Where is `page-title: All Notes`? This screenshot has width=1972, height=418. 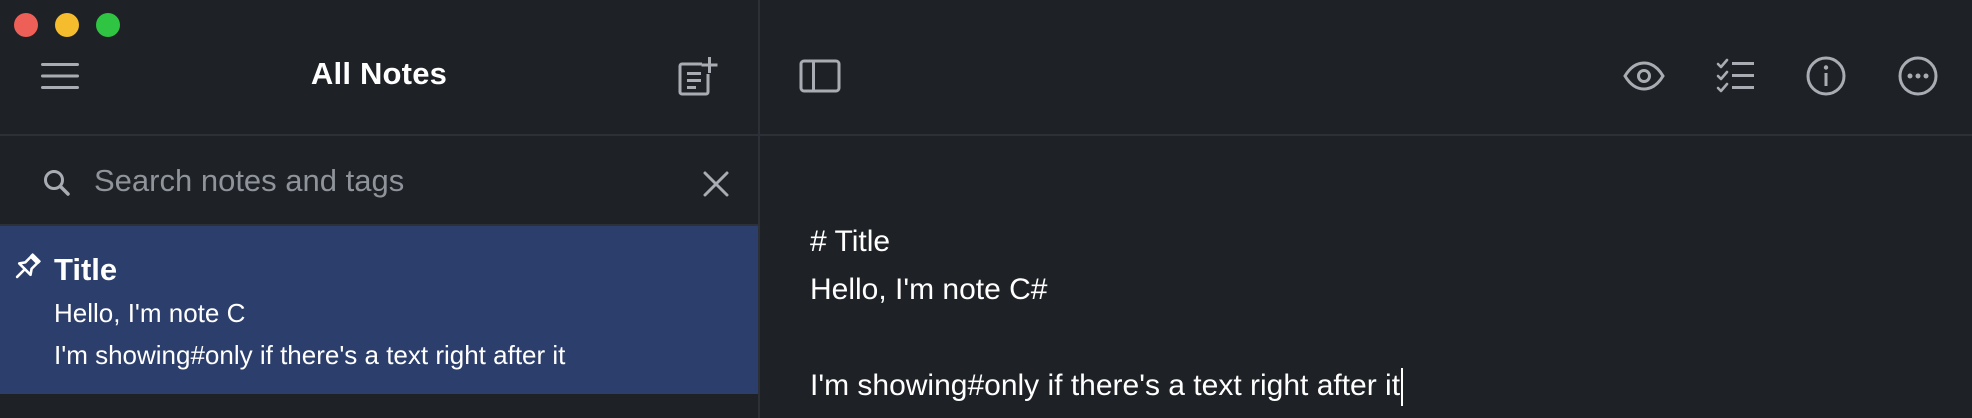
page-title: All Notes is located at coordinates (379, 73).